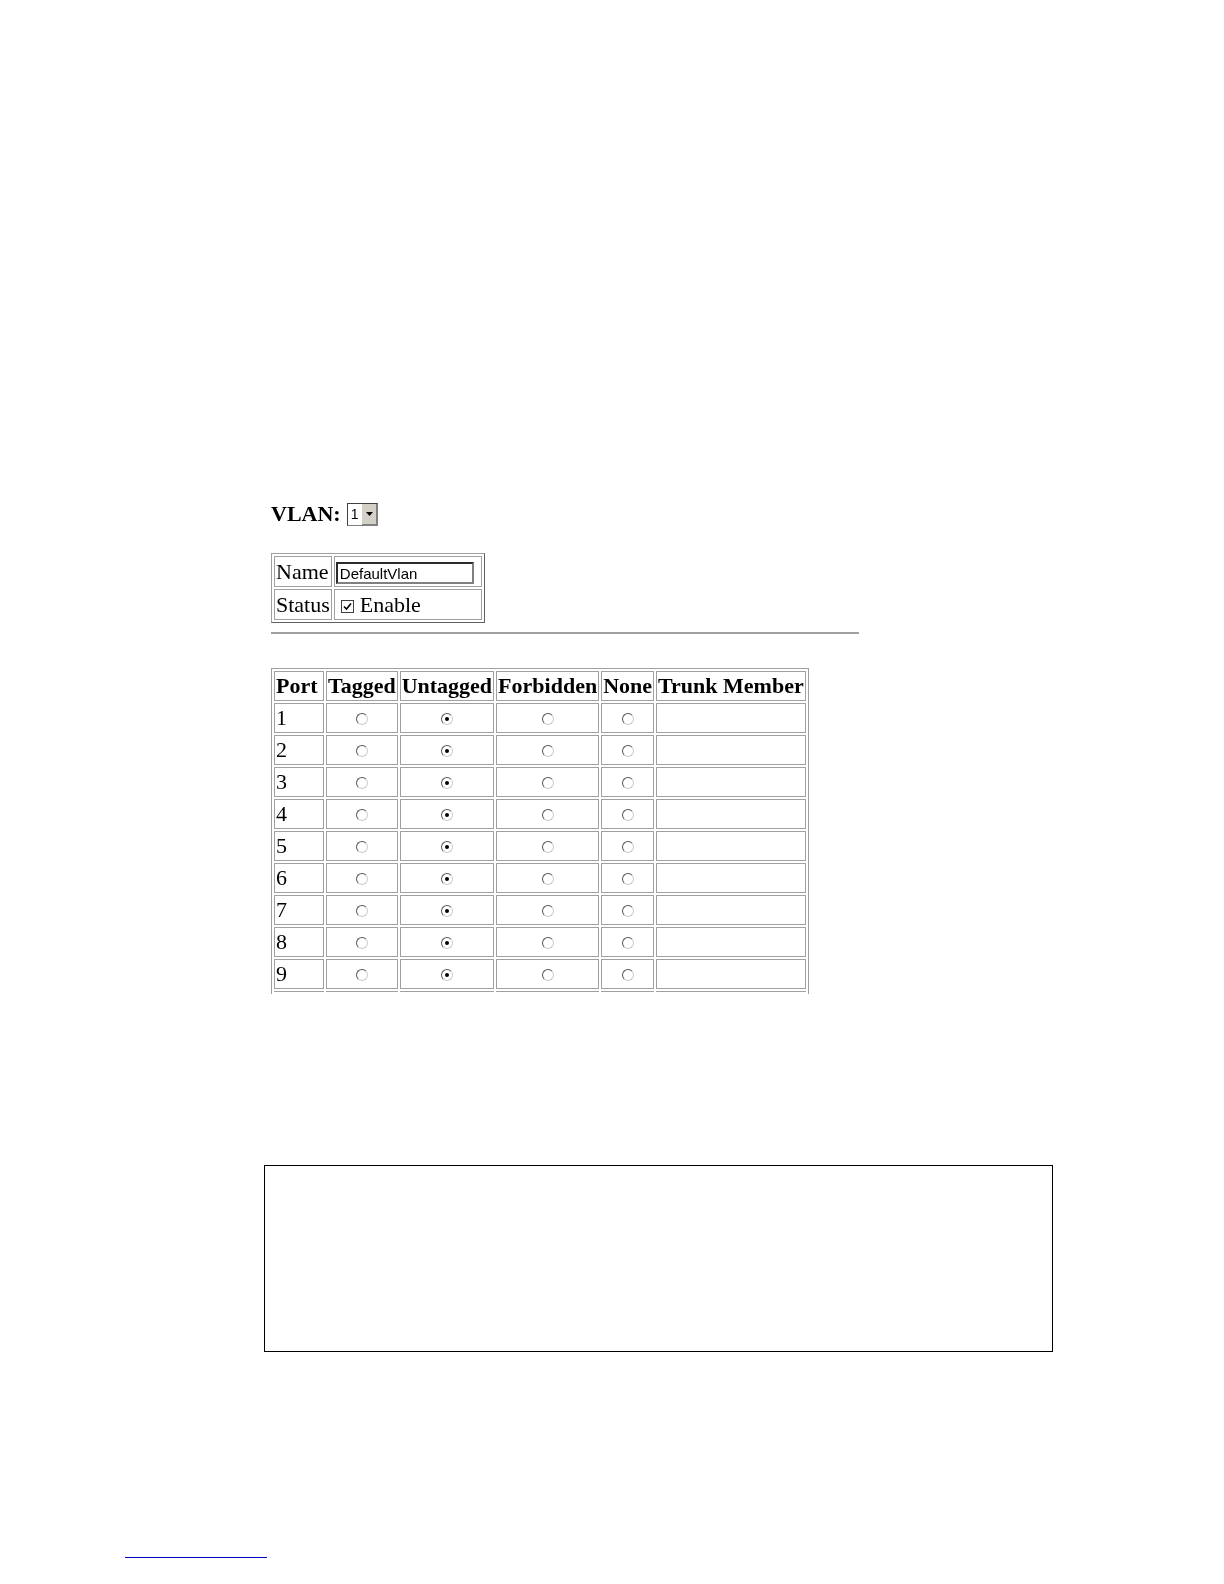  I want to click on column-header: Untagged, so click(447, 686).